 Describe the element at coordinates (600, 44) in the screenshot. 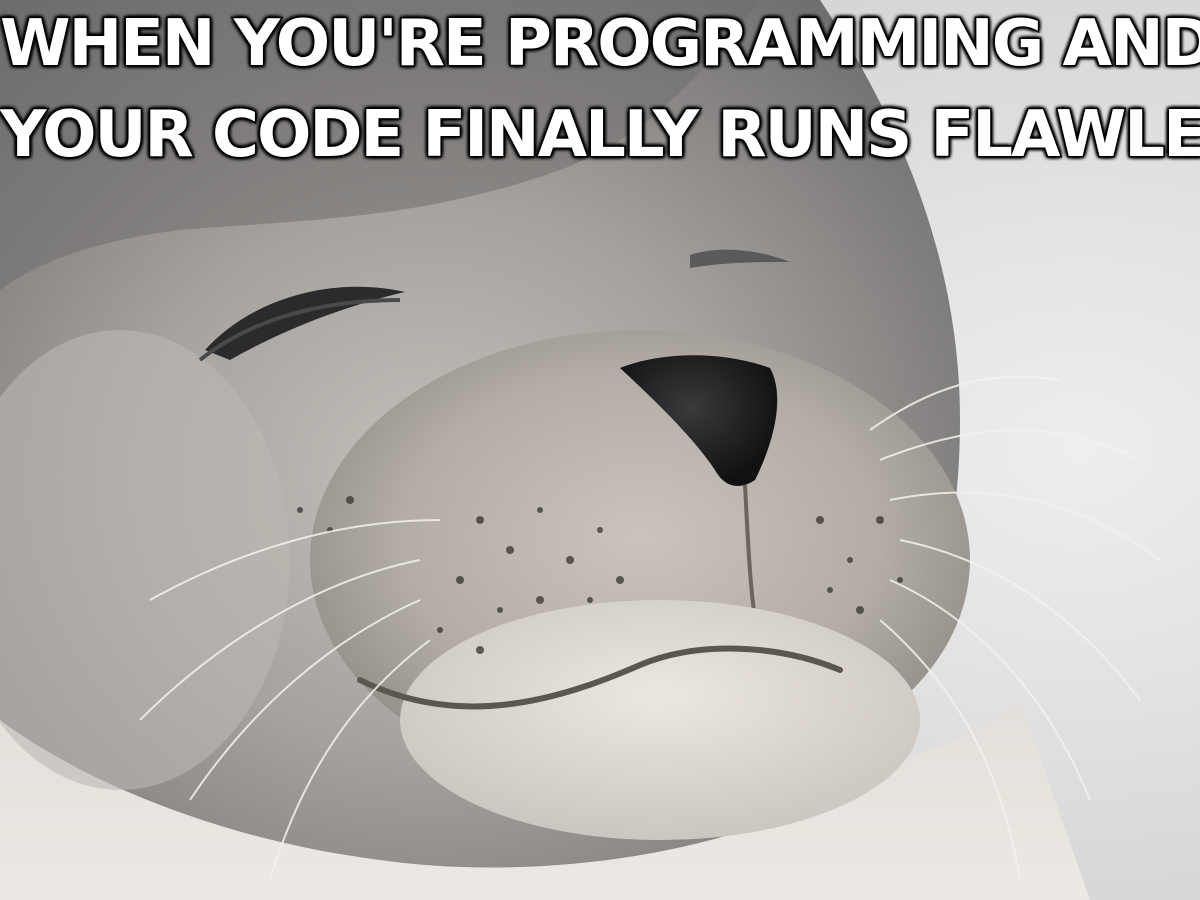

I see `caption-line-top: WHEN YOU'RE PROGRAMMING AND` at that location.